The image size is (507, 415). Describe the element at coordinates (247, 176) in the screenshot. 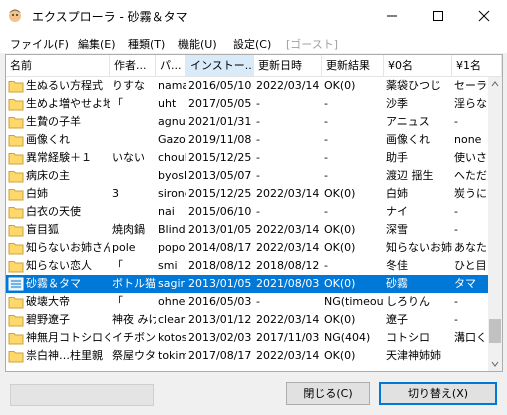

I see `table-row: 病床の主byosh2013/05/07--渡辺 揺生へただ` at that location.